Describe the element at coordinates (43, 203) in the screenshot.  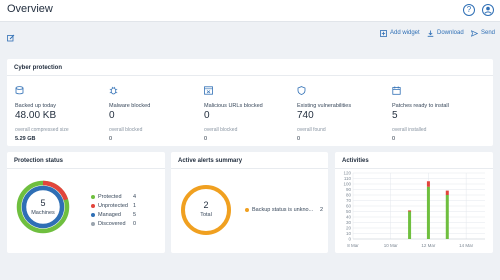
I see `machines-count: 5` at that location.